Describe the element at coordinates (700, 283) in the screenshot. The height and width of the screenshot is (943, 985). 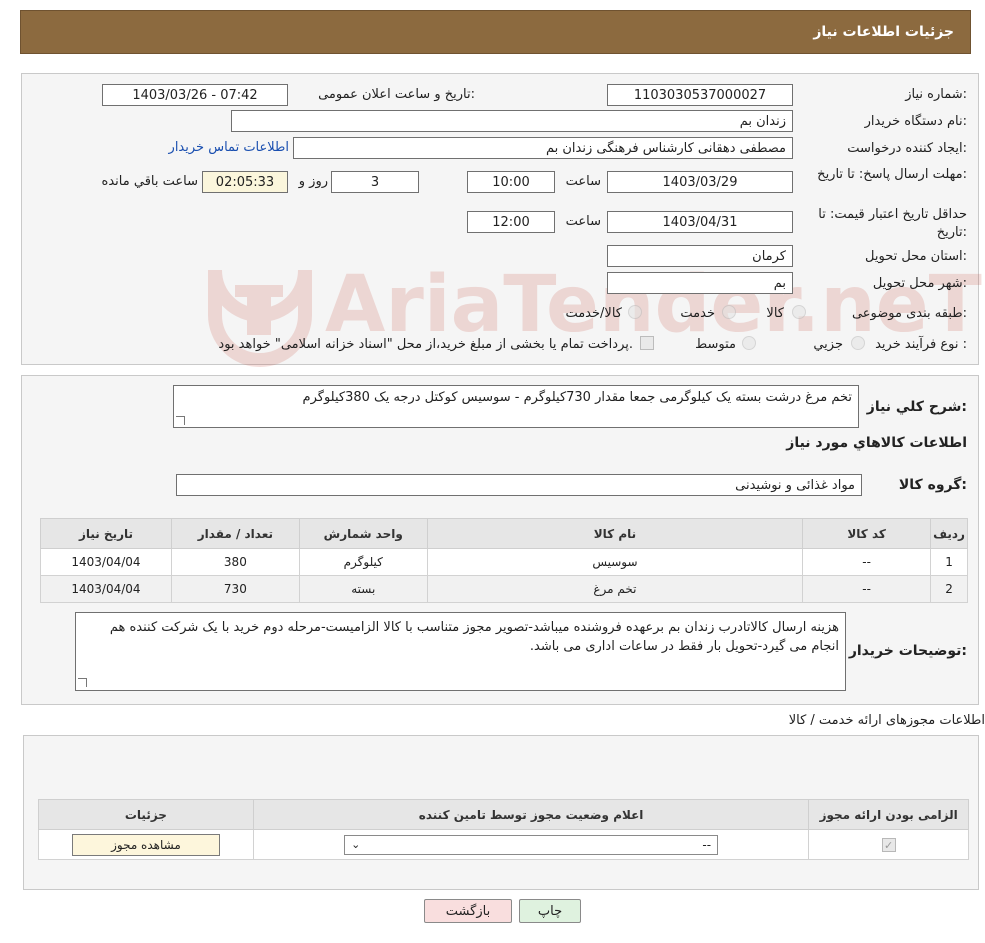
I see `delivery-city-field: بم` at that location.